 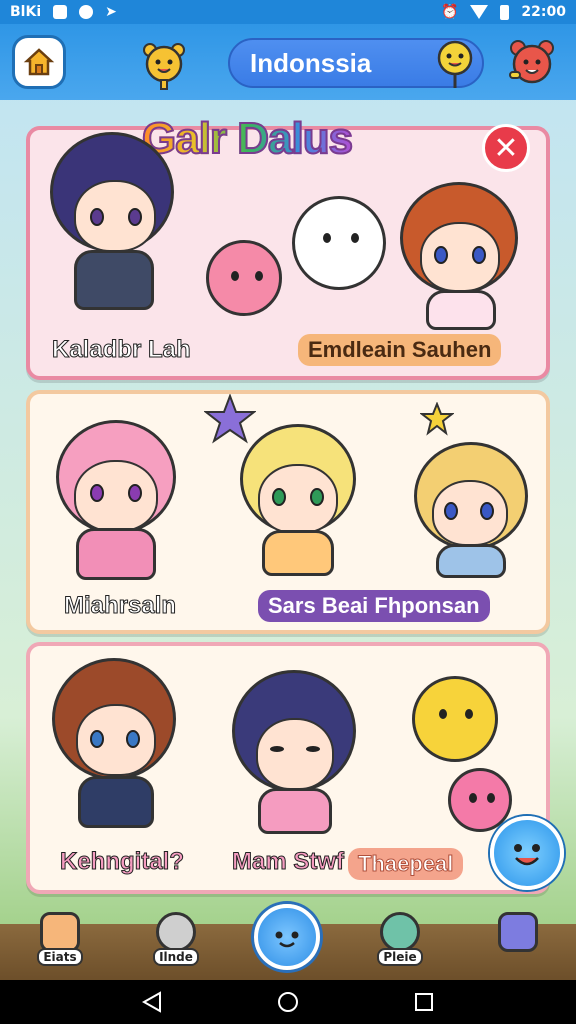 I want to click on floating-mascot-button, so click(x=527, y=853).